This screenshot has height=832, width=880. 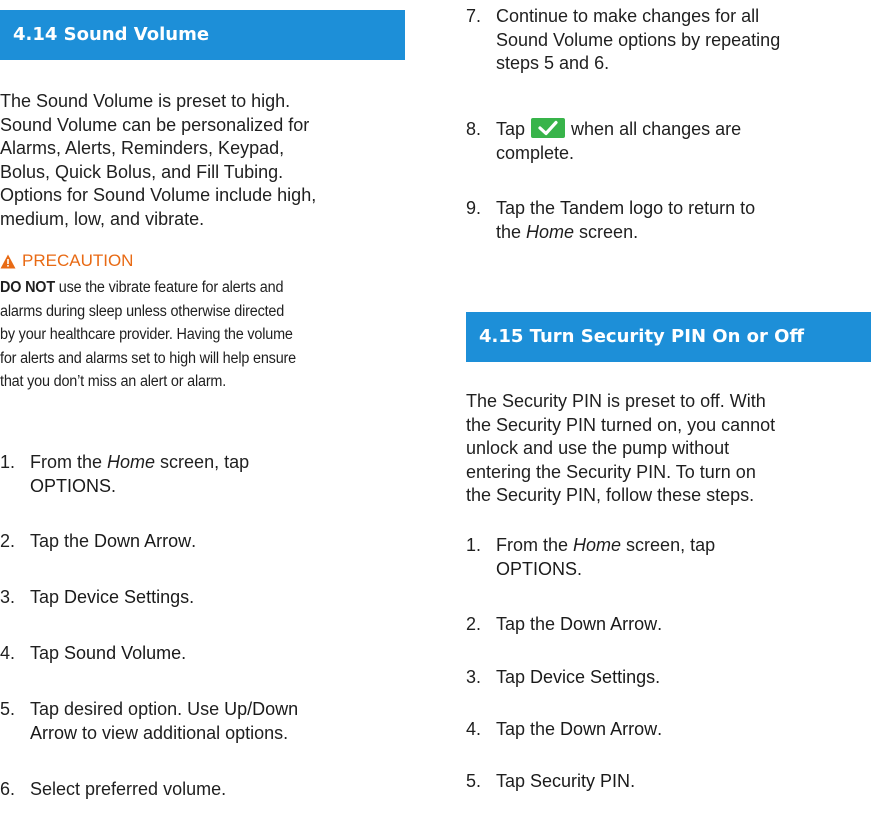 I want to click on step-button-name: Tandem logo, so click(x=612, y=208).